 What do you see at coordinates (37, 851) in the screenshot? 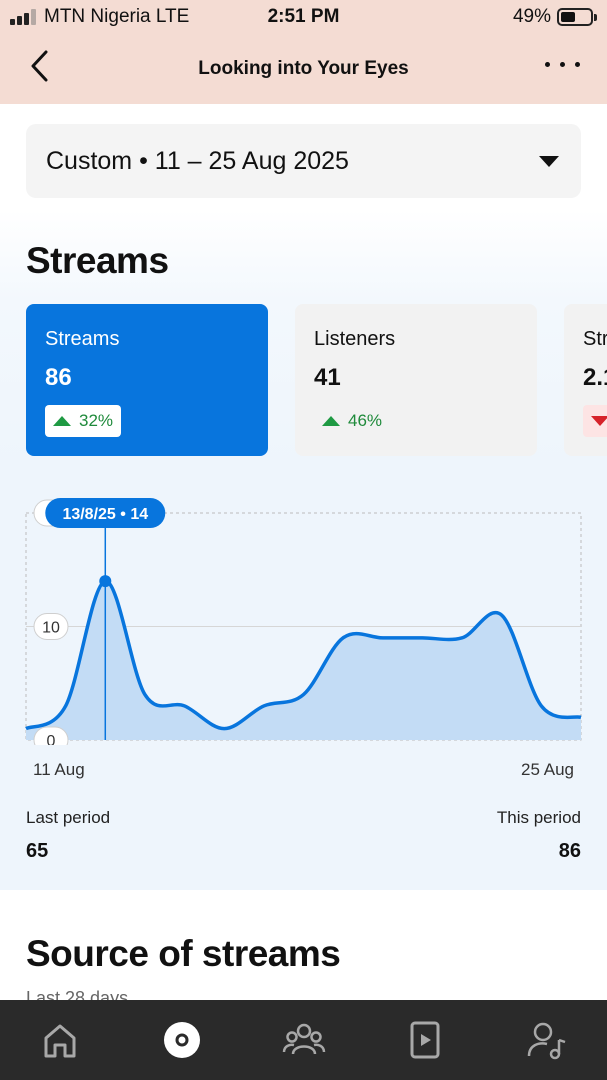
I see `last-period-value: 65` at bounding box center [37, 851].